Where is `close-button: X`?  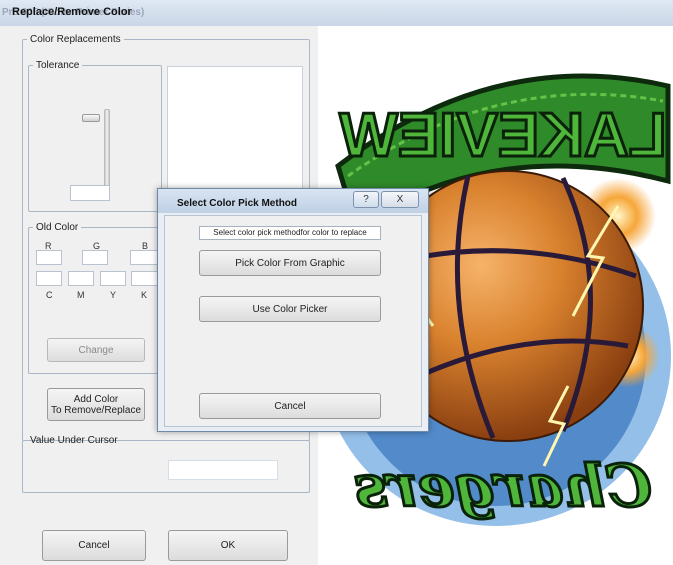 close-button: X is located at coordinates (400, 199).